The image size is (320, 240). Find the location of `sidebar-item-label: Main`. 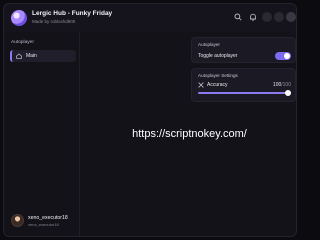

sidebar-item-label: Main is located at coordinates (31, 56).